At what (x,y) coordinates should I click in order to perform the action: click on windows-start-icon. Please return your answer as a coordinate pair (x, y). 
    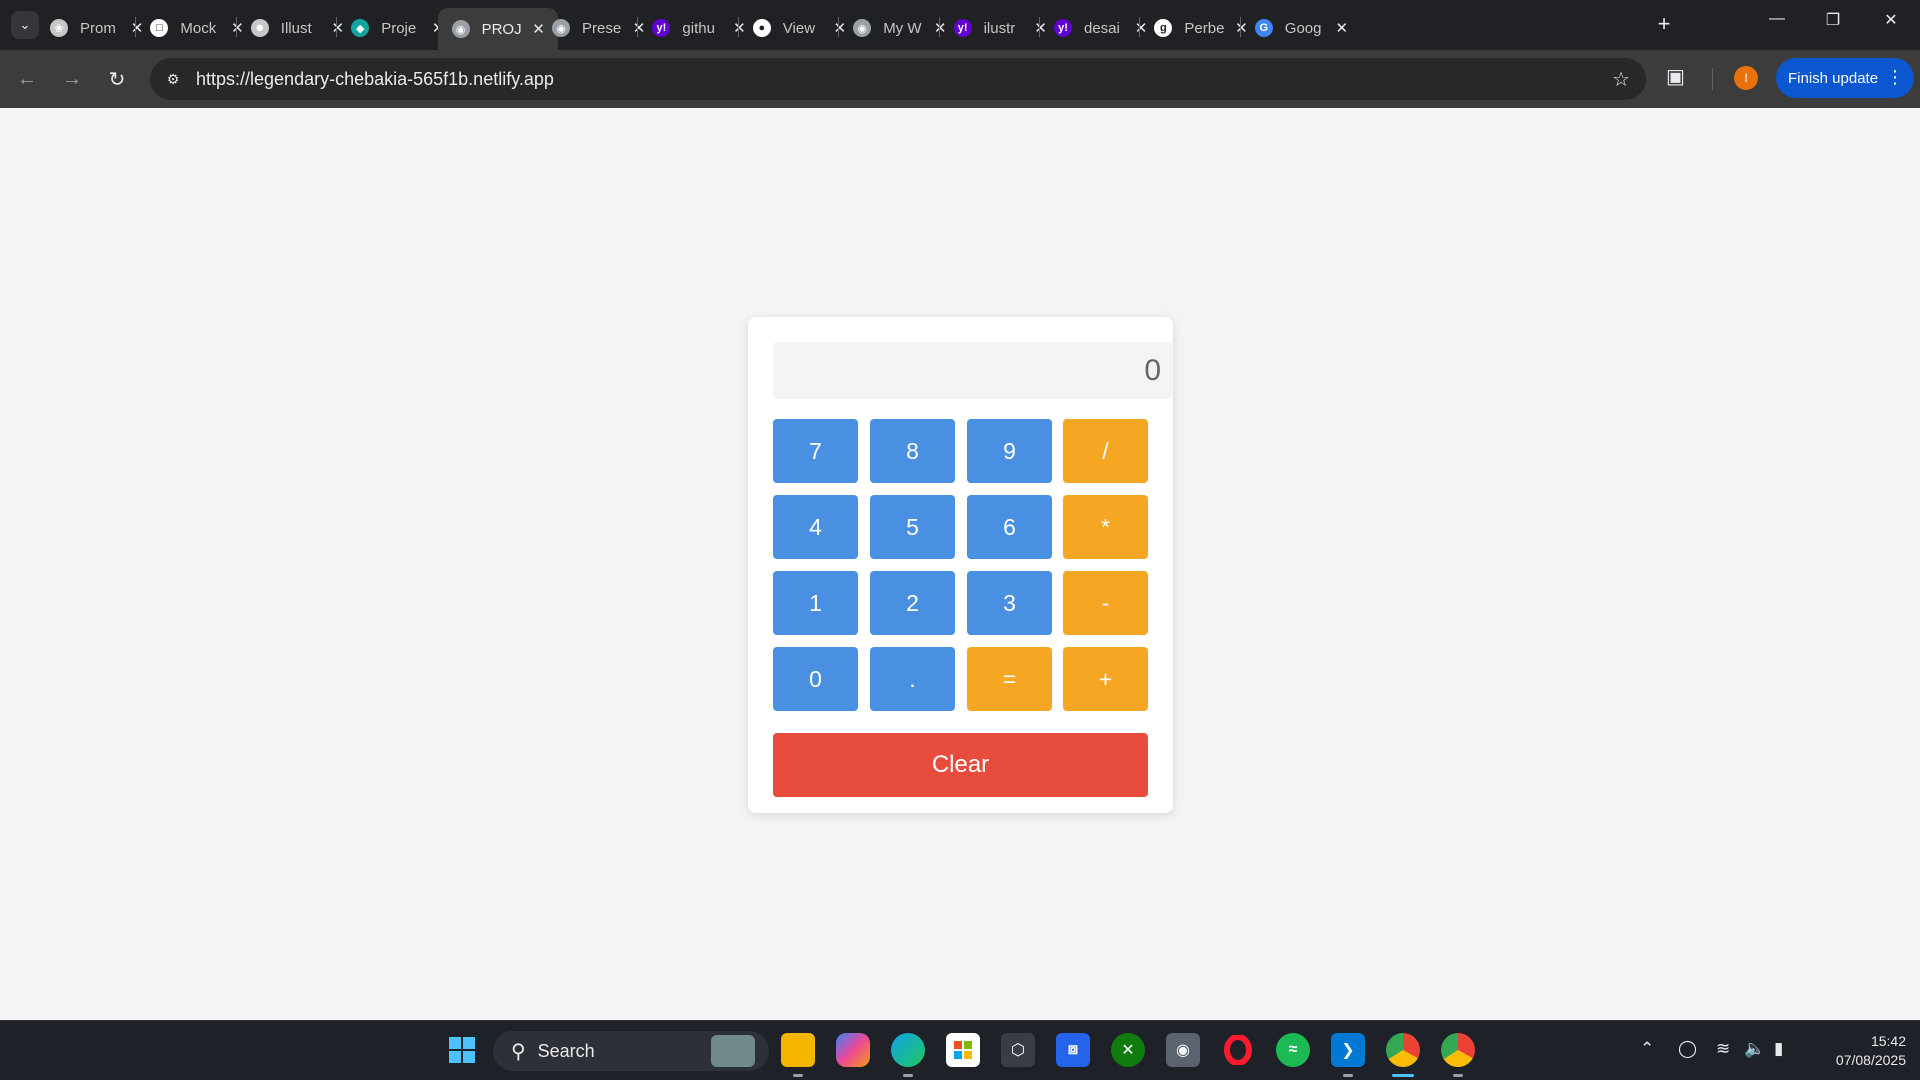
    Looking at the image, I should click on (462, 1050).